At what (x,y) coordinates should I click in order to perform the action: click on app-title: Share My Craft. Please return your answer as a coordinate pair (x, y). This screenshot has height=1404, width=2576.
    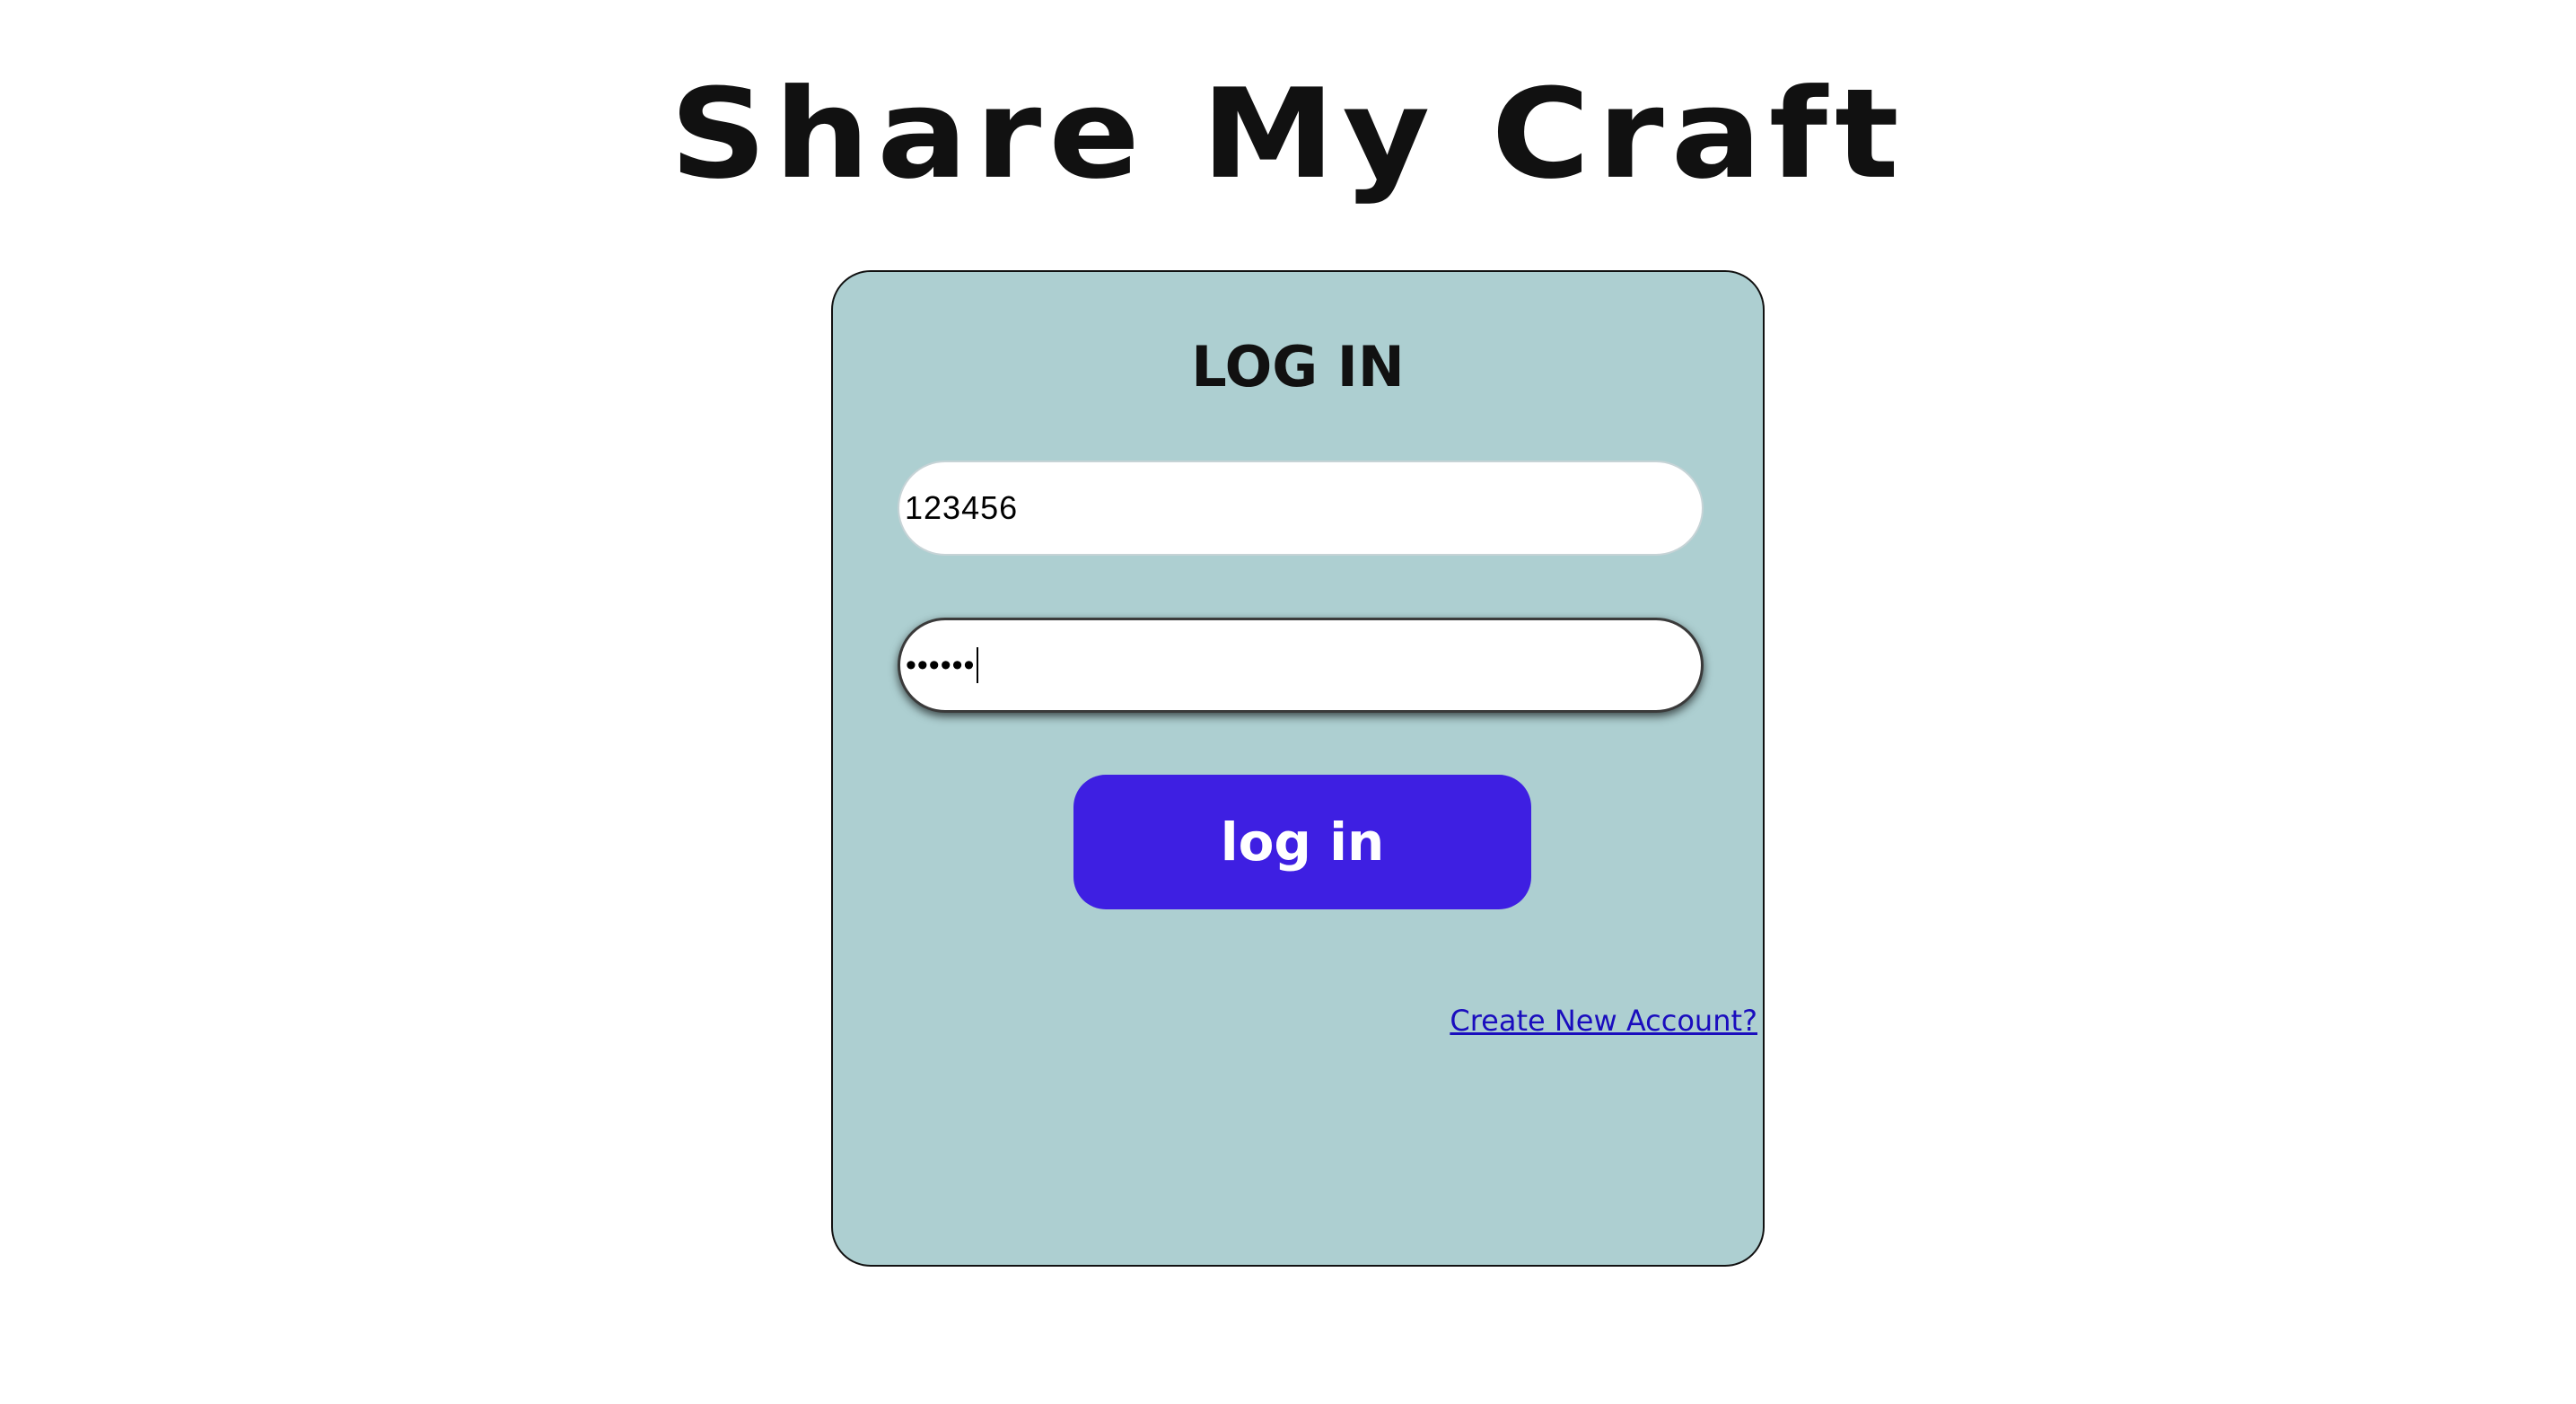
    Looking at the image, I should click on (1288, 134).